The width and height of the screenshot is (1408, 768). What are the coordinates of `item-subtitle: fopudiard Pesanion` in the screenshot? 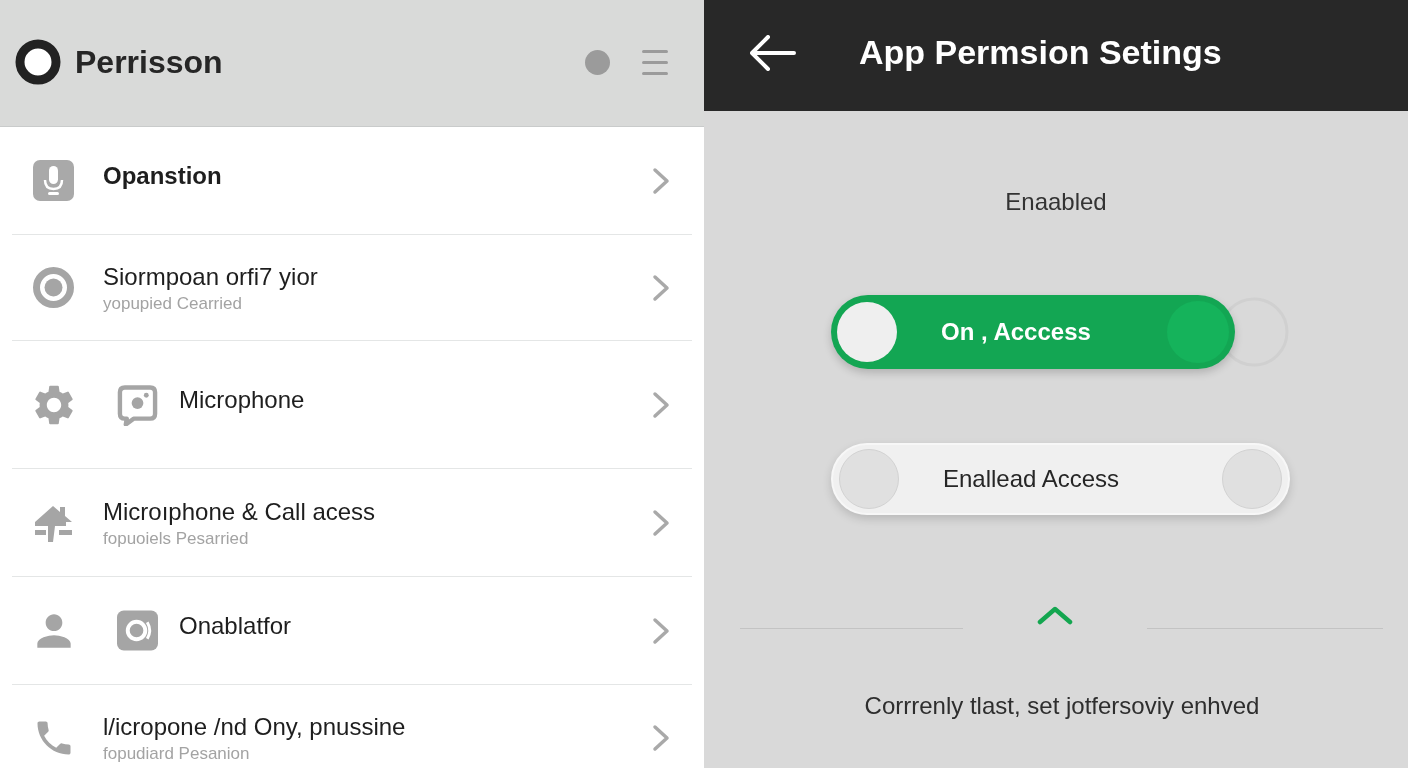 It's located at (177, 753).